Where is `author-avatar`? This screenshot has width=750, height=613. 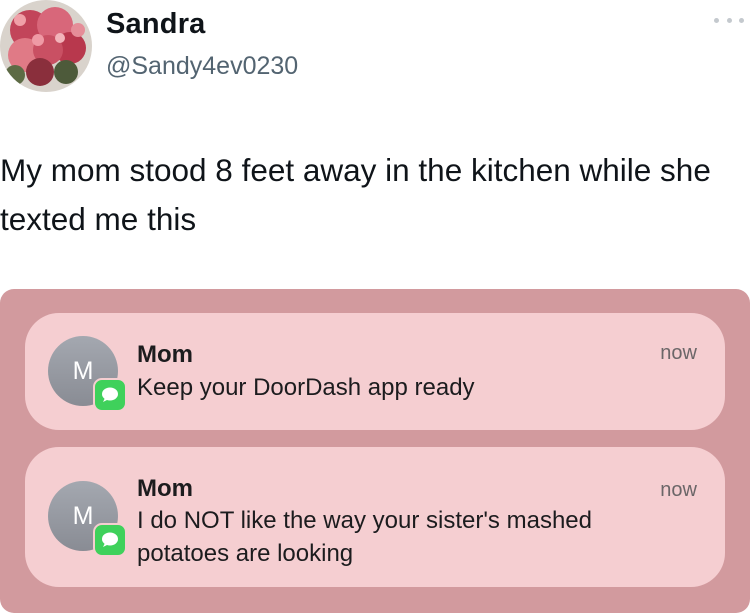 author-avatar is located at coordinates (46, 46).